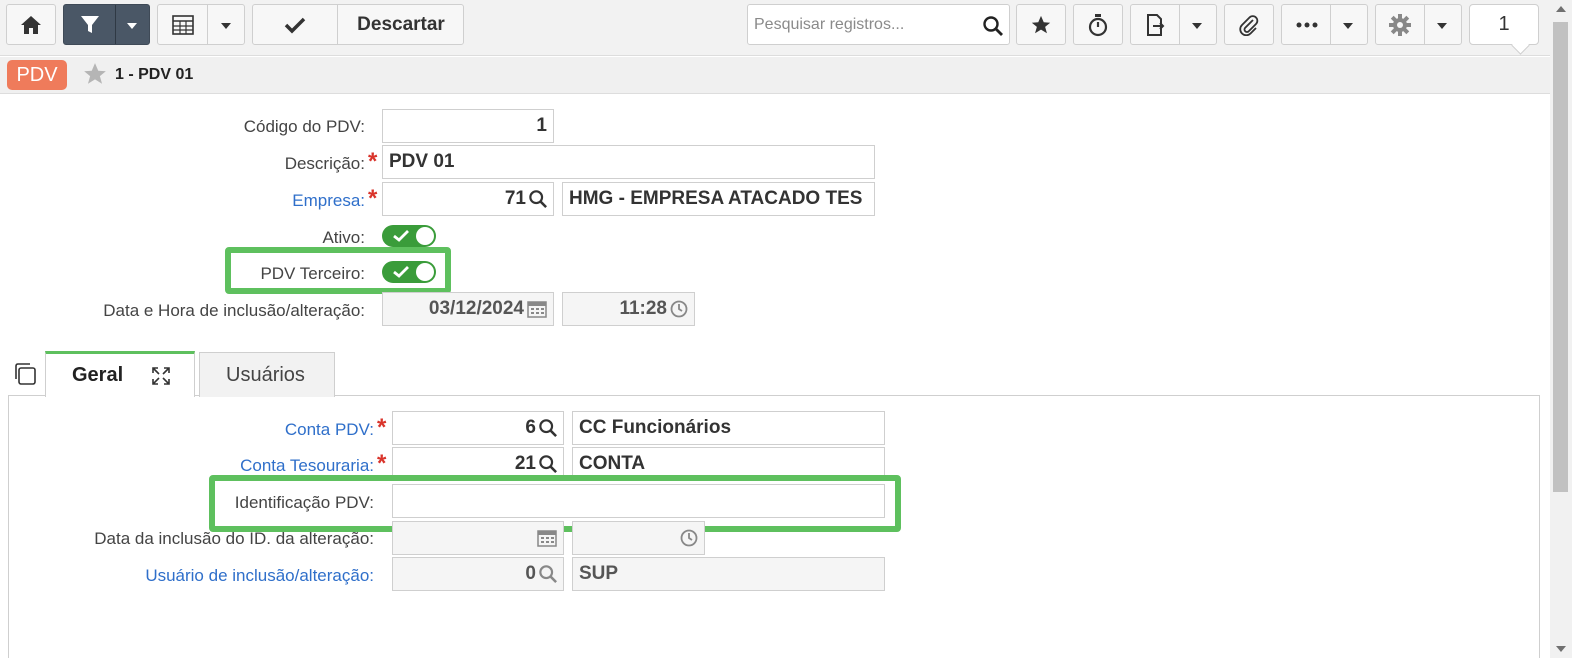 The height and width of the screenshot is (658, 1572). What do you see at coordinates (324, 163) in the screenshot?
I see `descricao-label: Descrição:` at bounding box center [324, 163].